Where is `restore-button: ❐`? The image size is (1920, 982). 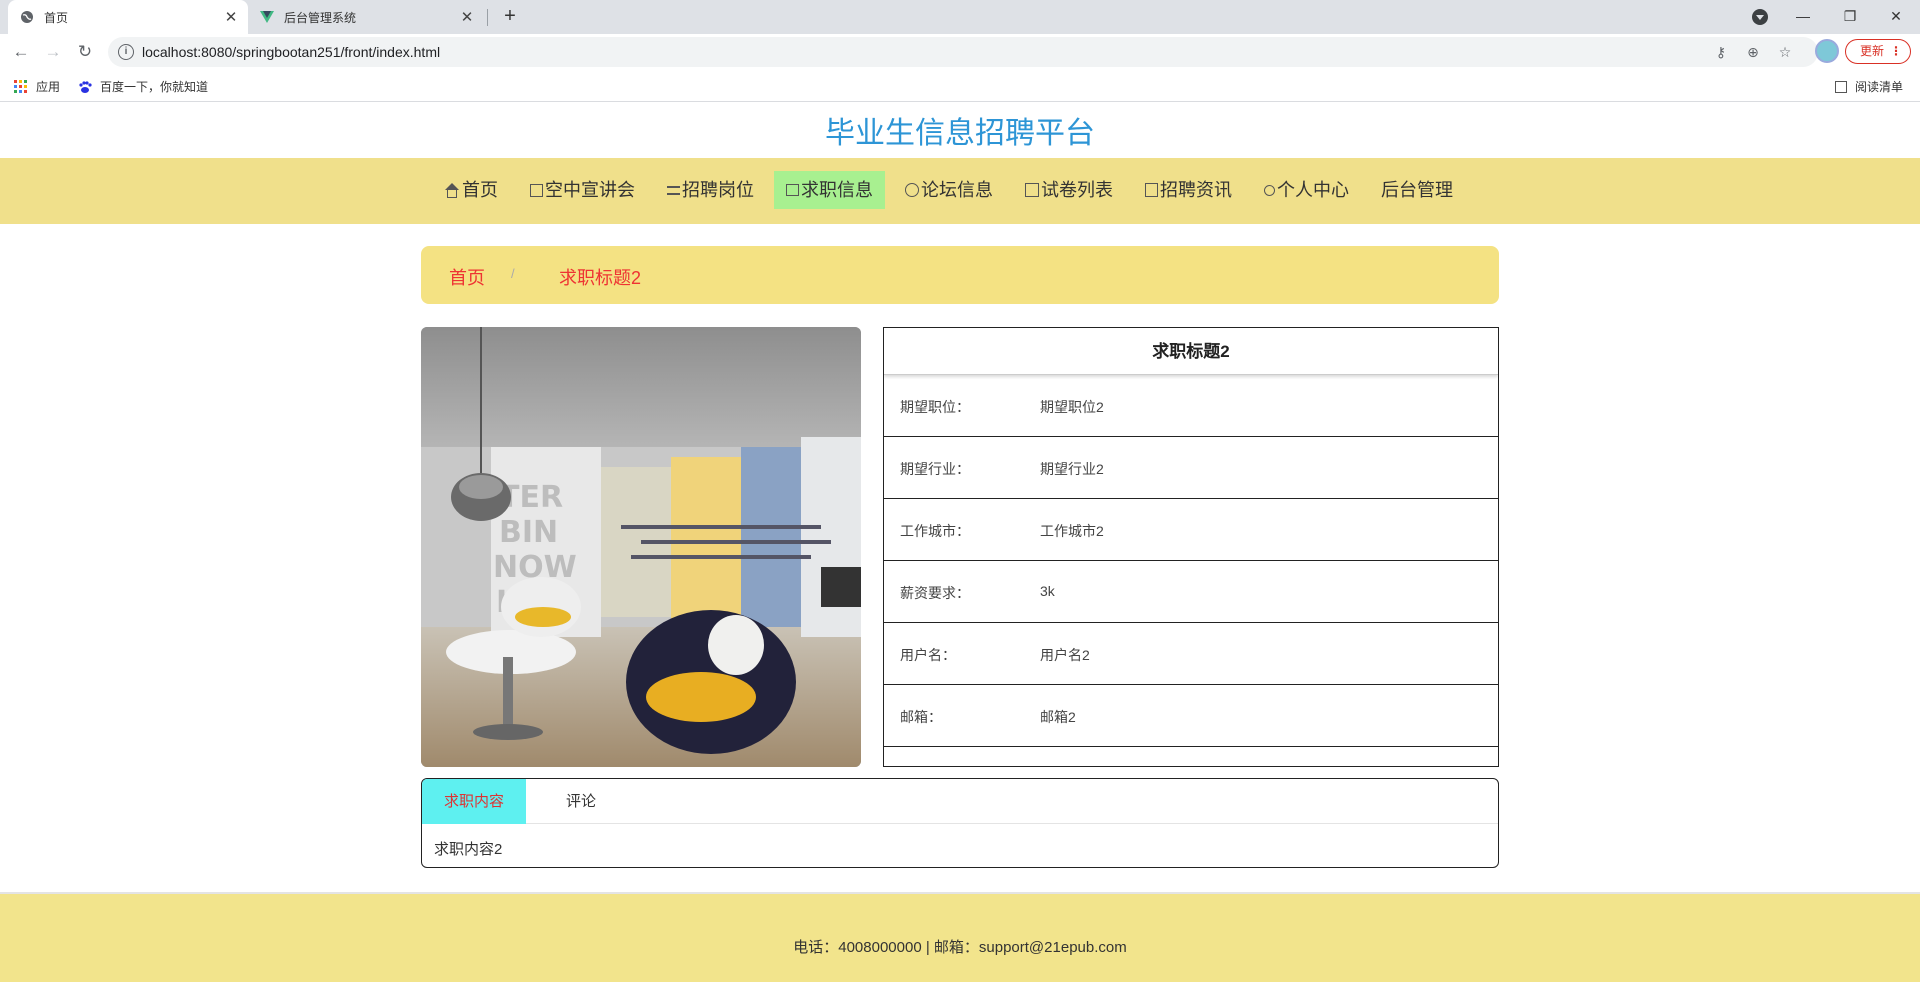
restore-button: ❐ is located at coordinates (1850, 17).